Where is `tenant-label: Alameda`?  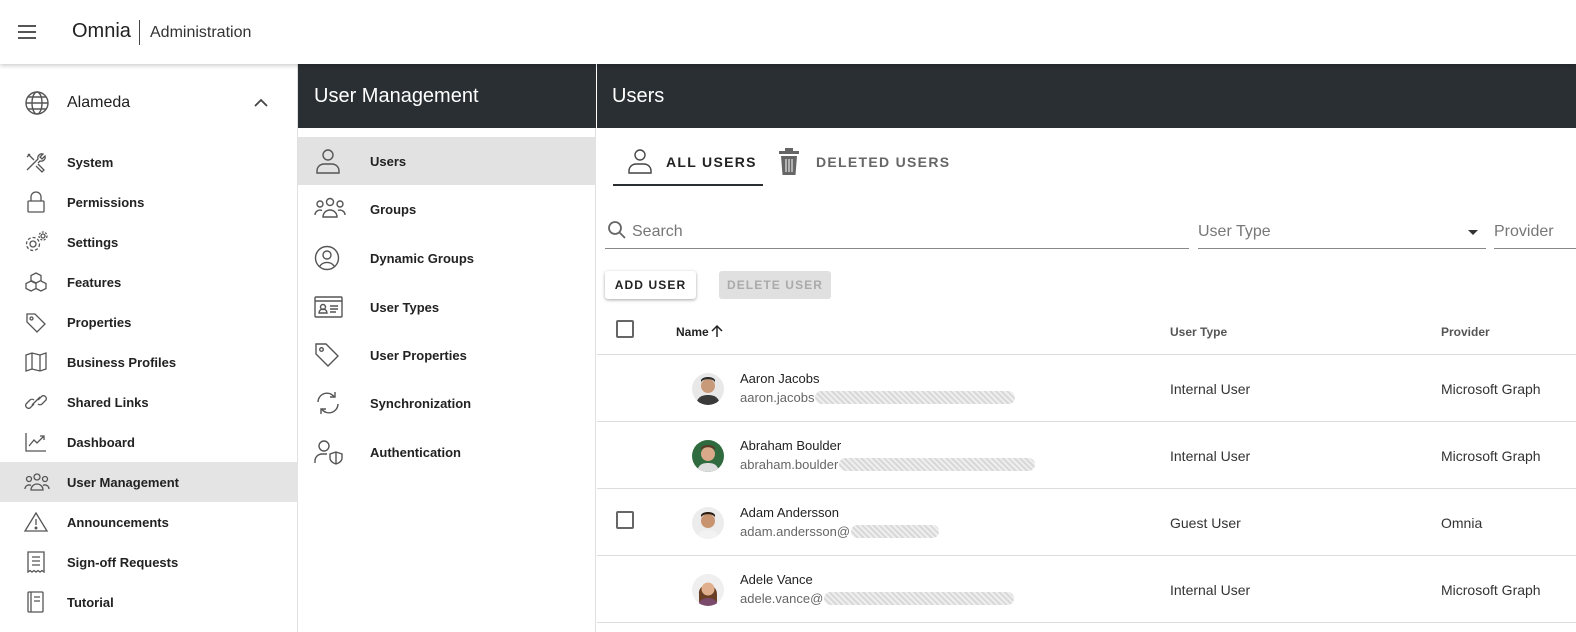 tenant-label: Alameda is located at coordinates (99, 102).